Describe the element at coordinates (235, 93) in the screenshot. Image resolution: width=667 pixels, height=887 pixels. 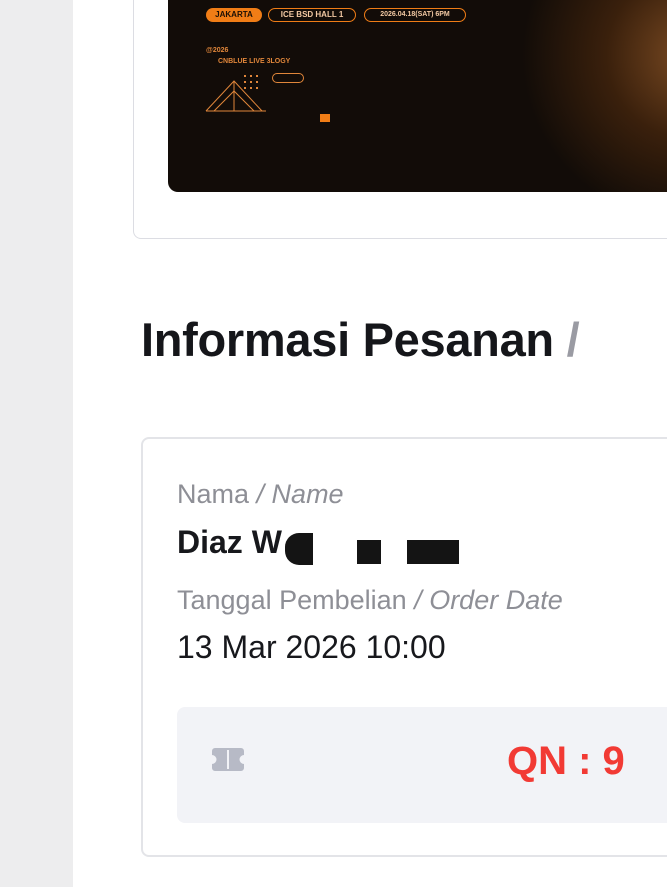
I see `poster-venue-map-icon` at that location.